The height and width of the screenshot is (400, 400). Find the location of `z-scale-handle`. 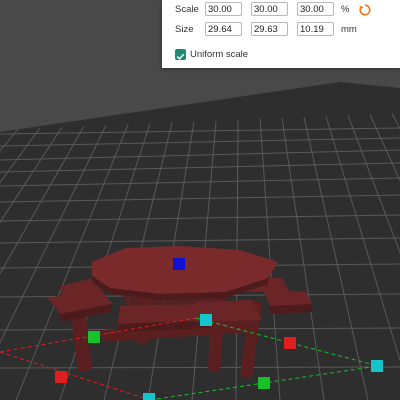

z-scale-handle is located at coordinates (179, 264).